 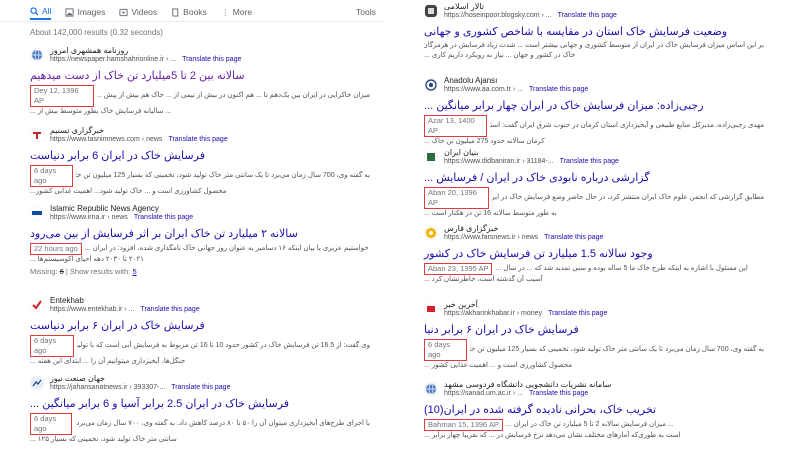 What do you see at coordinates (225, 12) in the screenshot?
I see `more-dots-icon: ⋮` at bounding box center [225, 12].